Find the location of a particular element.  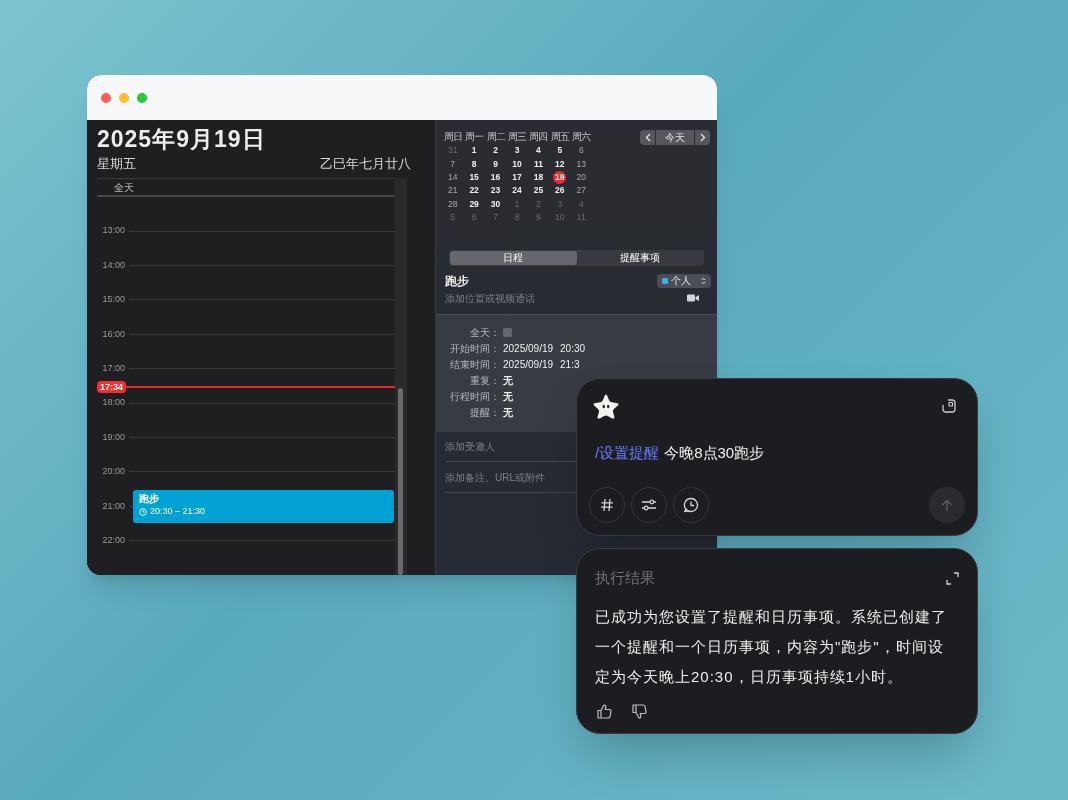

hour-label: 14:00 is located at coordinates (113, 265).